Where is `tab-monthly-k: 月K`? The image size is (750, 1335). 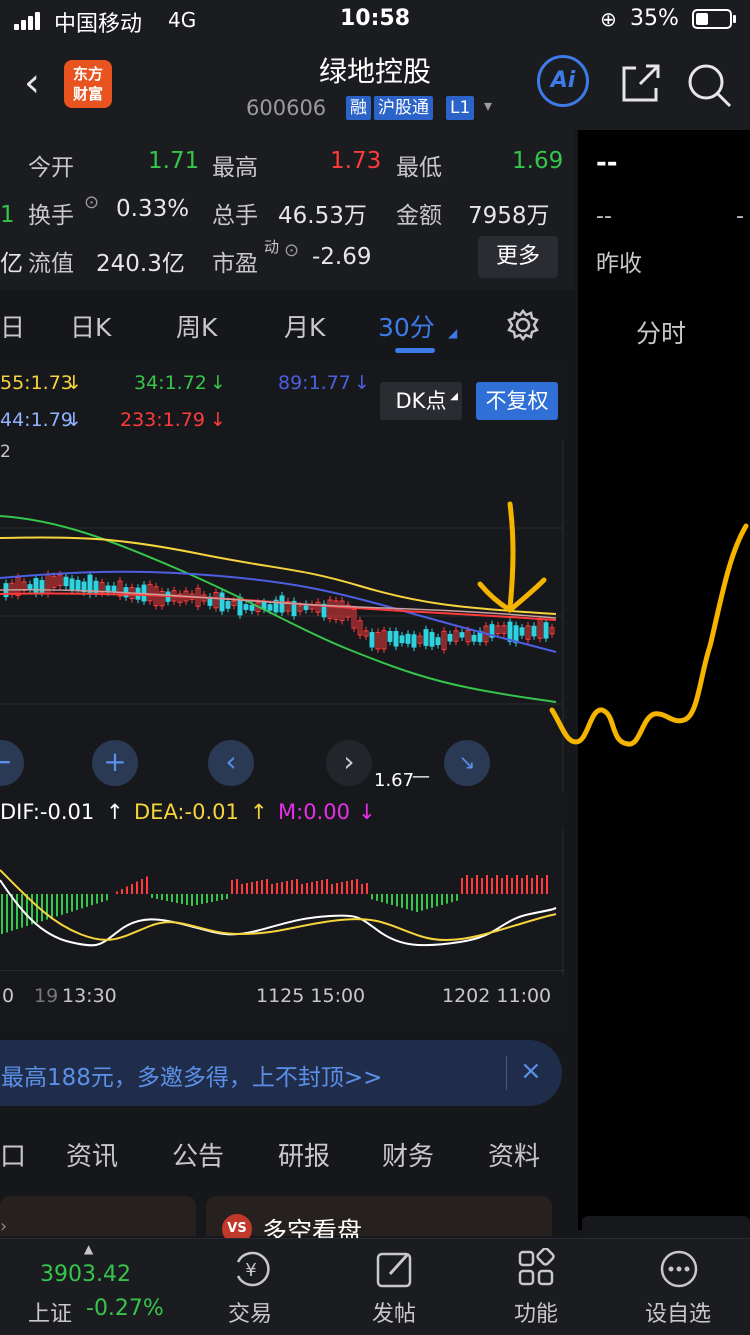
tab-monthly-k: 月K is located at coordinates (304, 326).